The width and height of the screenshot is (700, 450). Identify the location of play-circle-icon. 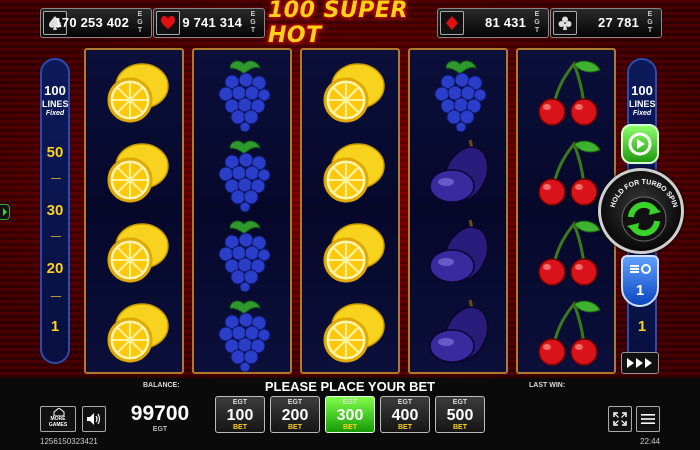
(640, 144).